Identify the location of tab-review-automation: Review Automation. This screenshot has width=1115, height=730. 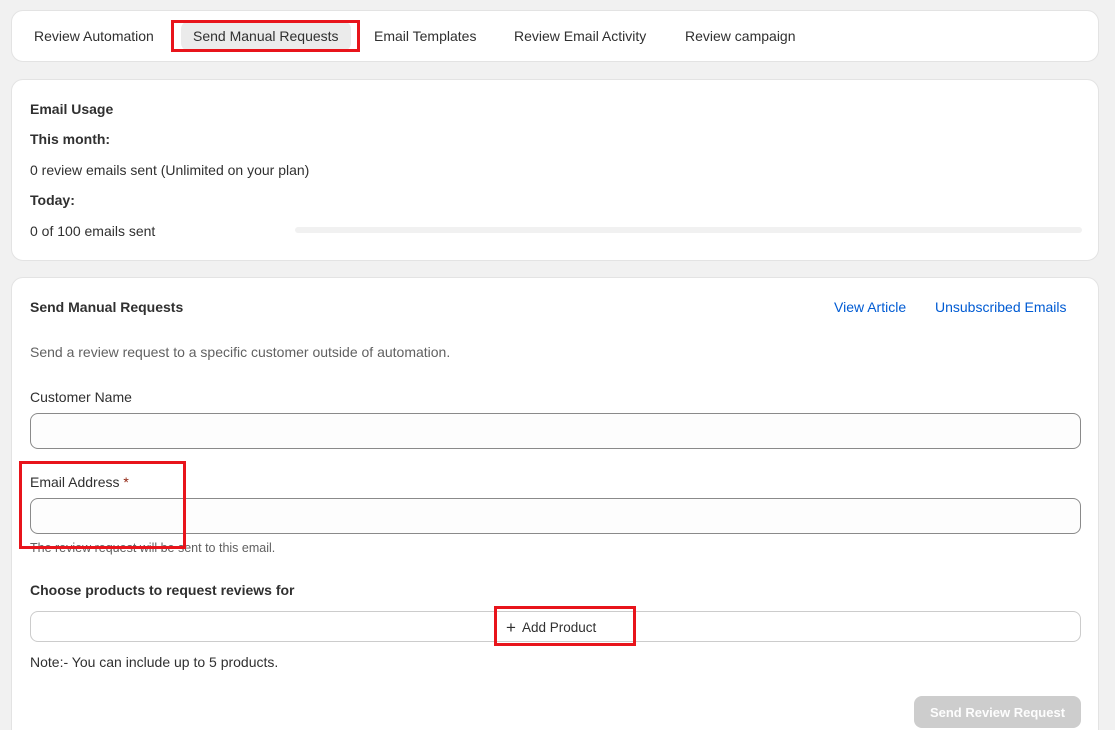
(94, 36).